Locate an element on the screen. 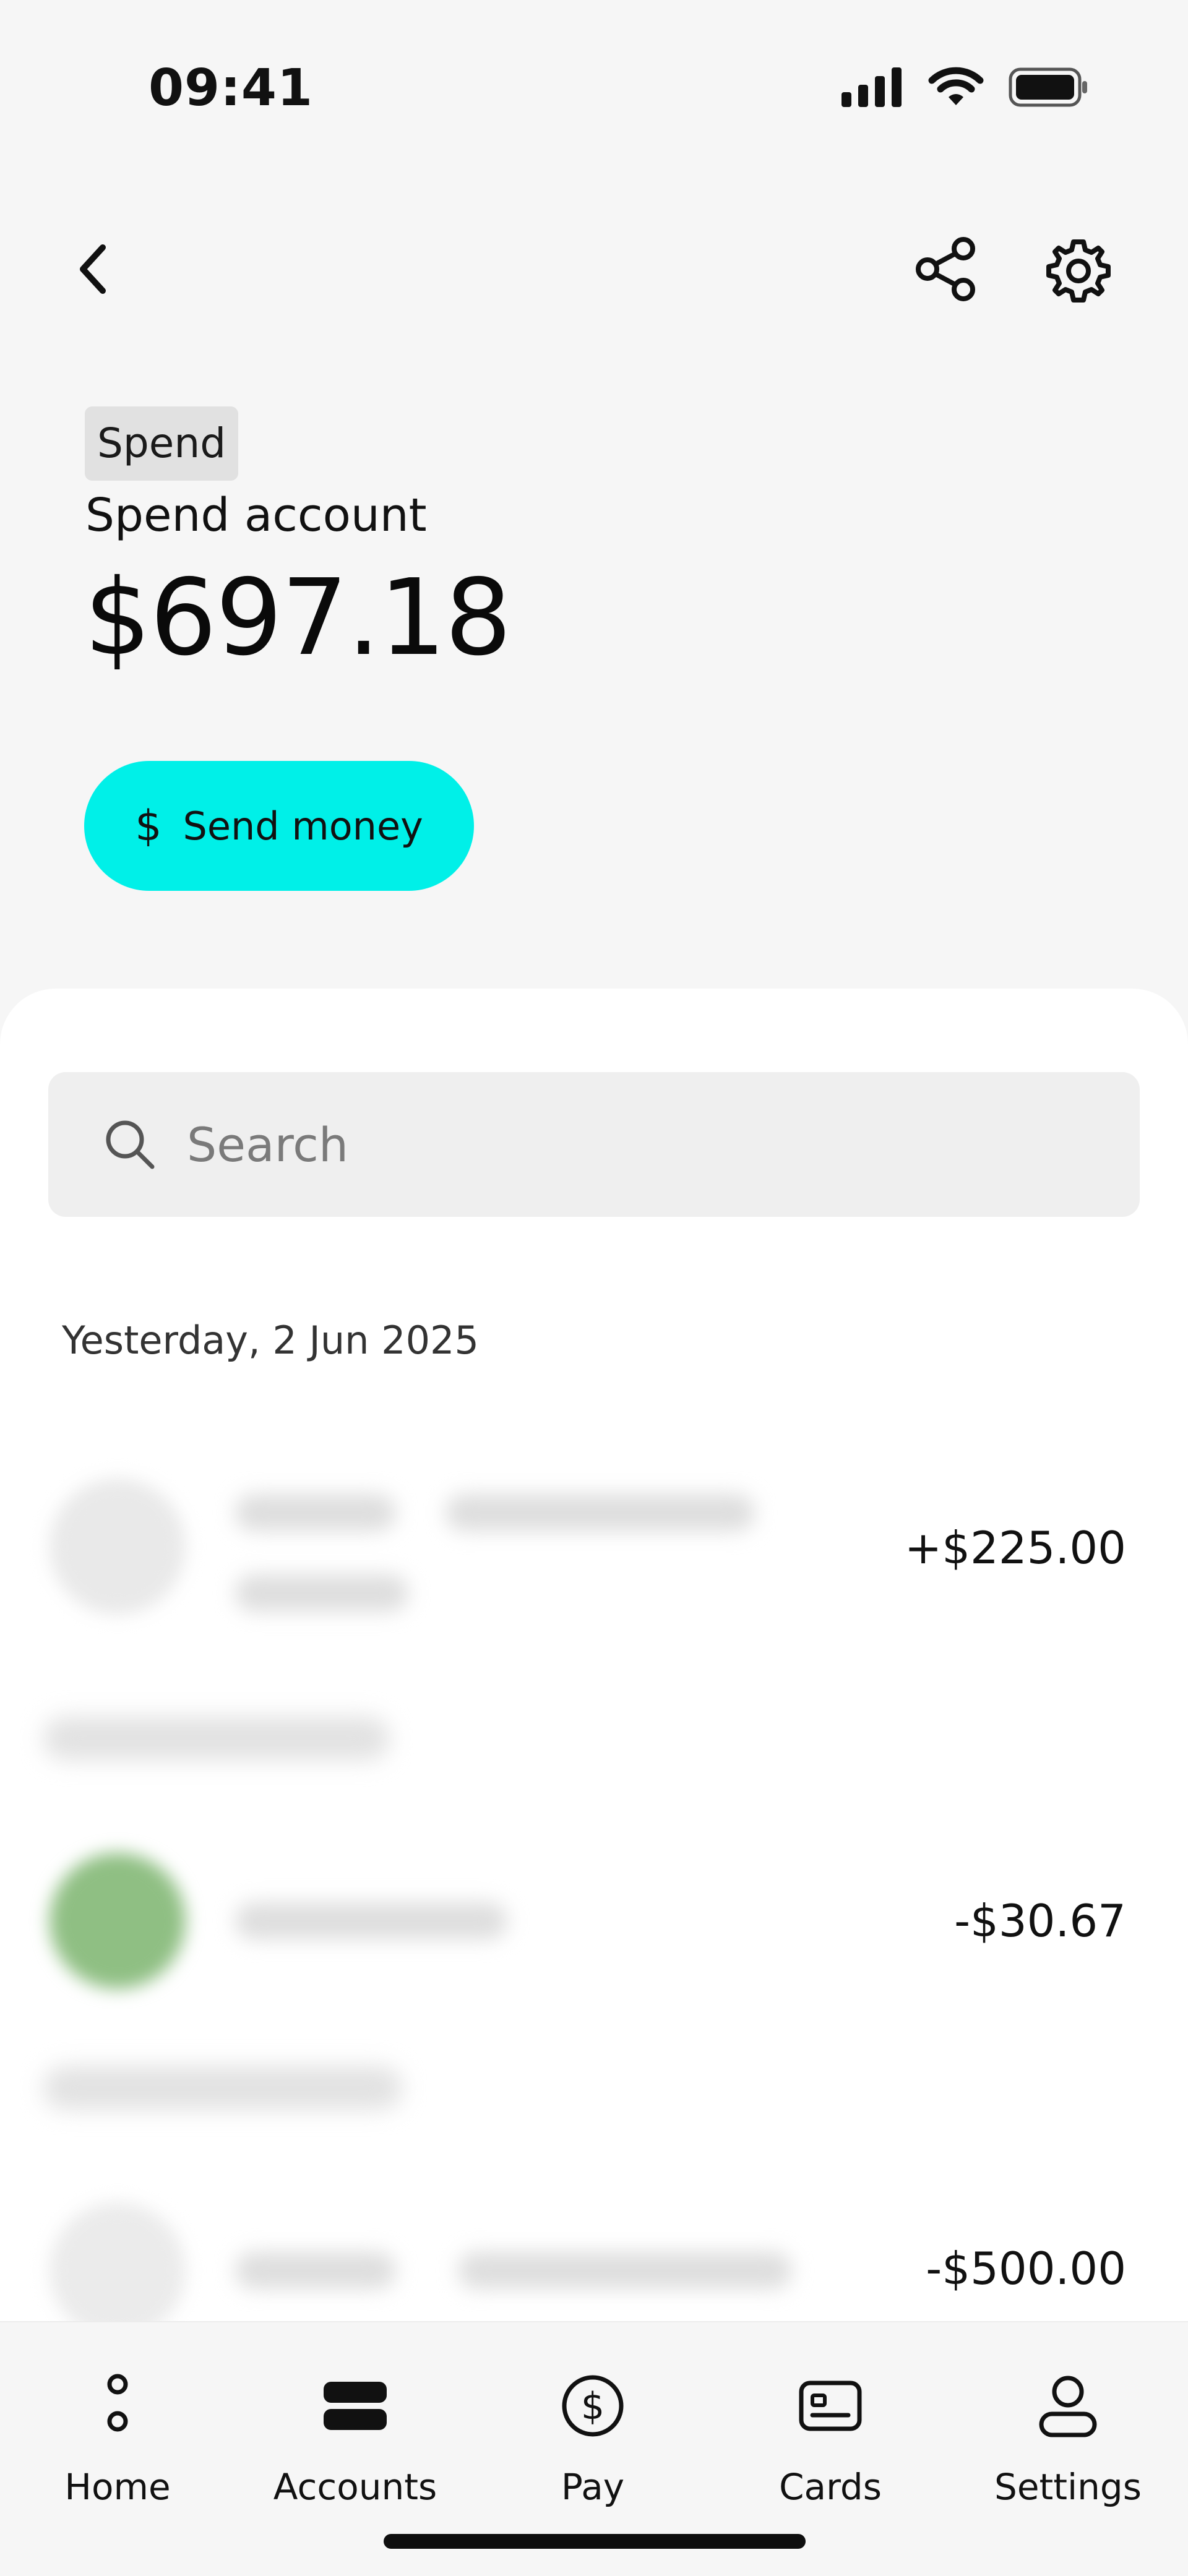  account-balance: $697.18 is located at coordinates (298, 618).